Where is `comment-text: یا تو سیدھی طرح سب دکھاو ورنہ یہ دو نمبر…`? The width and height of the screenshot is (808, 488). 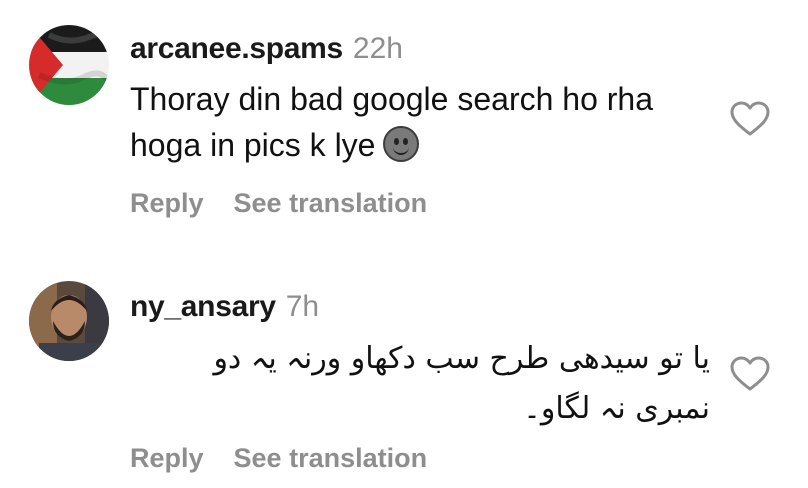
comment-text: یا تو سیدھی طرح سب دکھاو ورنہ یہ دو نمبر… is located at coordinates (461, 383).